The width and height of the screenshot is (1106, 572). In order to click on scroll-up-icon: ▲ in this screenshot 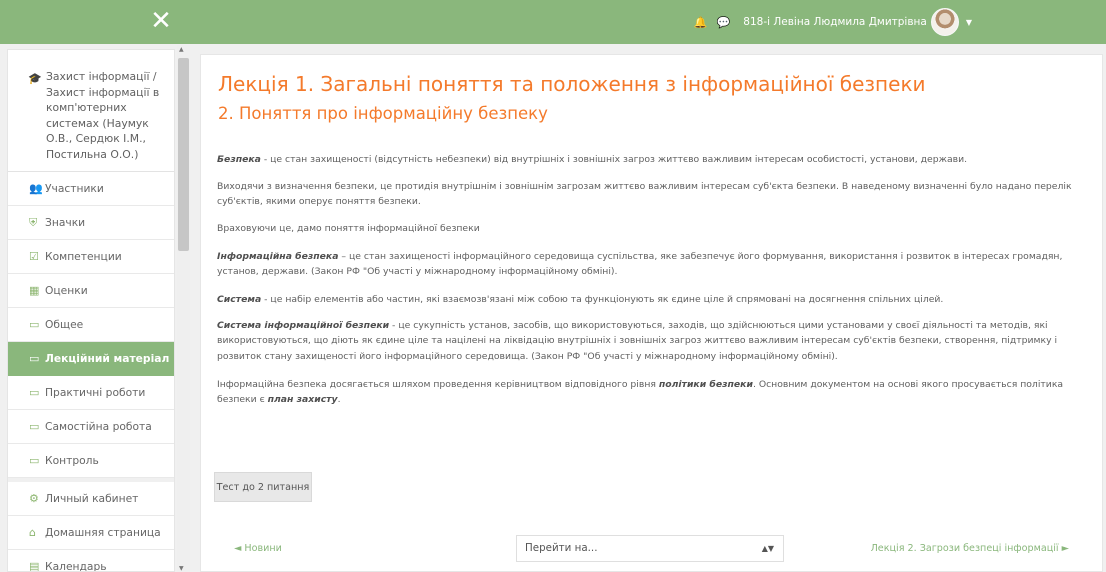, I will do `click(181, 49)`.